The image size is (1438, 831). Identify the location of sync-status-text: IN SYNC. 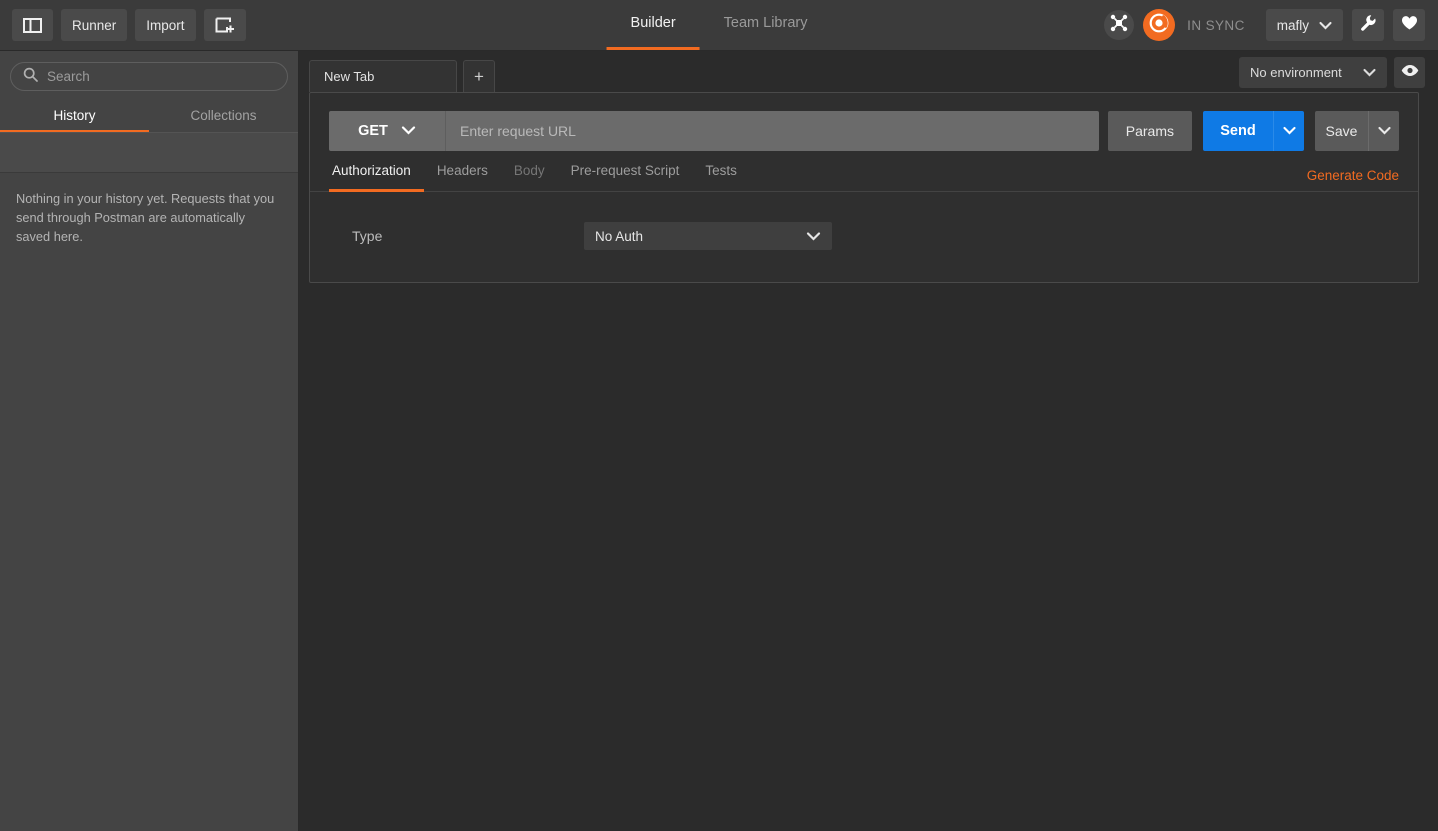
(1216, 25).